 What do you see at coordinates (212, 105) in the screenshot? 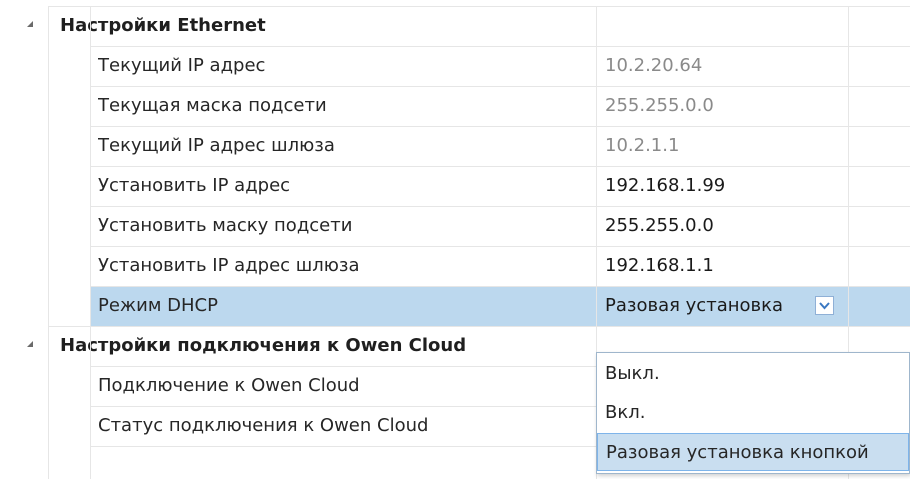
I see `property-name: Текущая маска подсети` at bounding box center [212, 105].